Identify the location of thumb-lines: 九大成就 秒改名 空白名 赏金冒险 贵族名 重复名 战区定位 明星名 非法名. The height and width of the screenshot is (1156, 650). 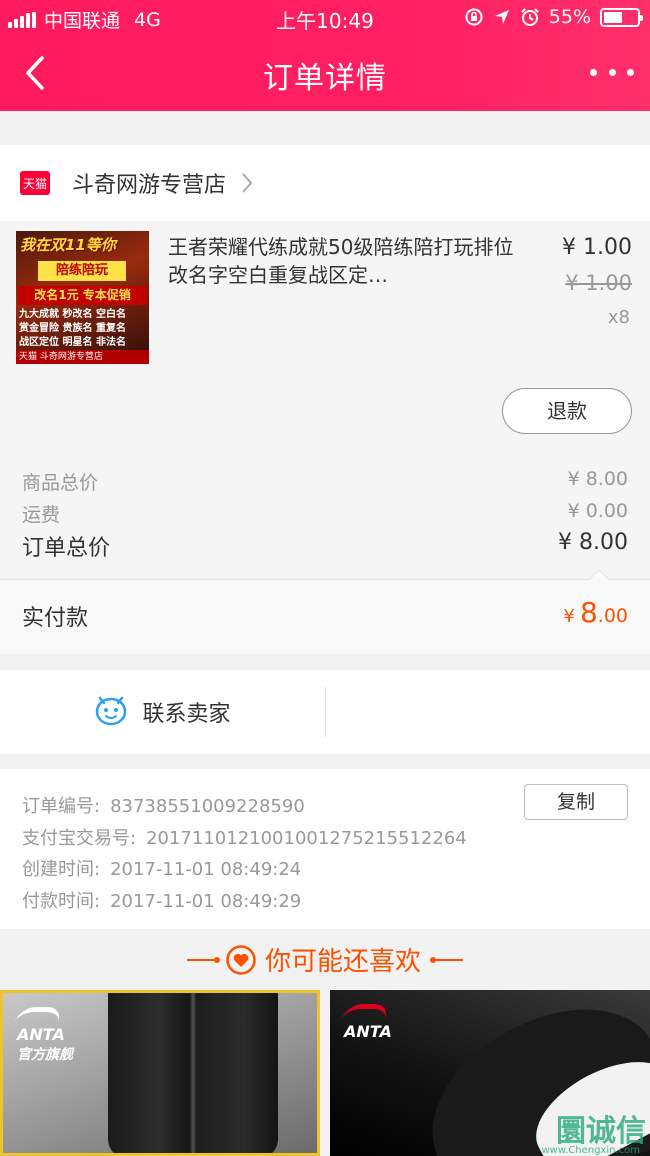
(72, 328).